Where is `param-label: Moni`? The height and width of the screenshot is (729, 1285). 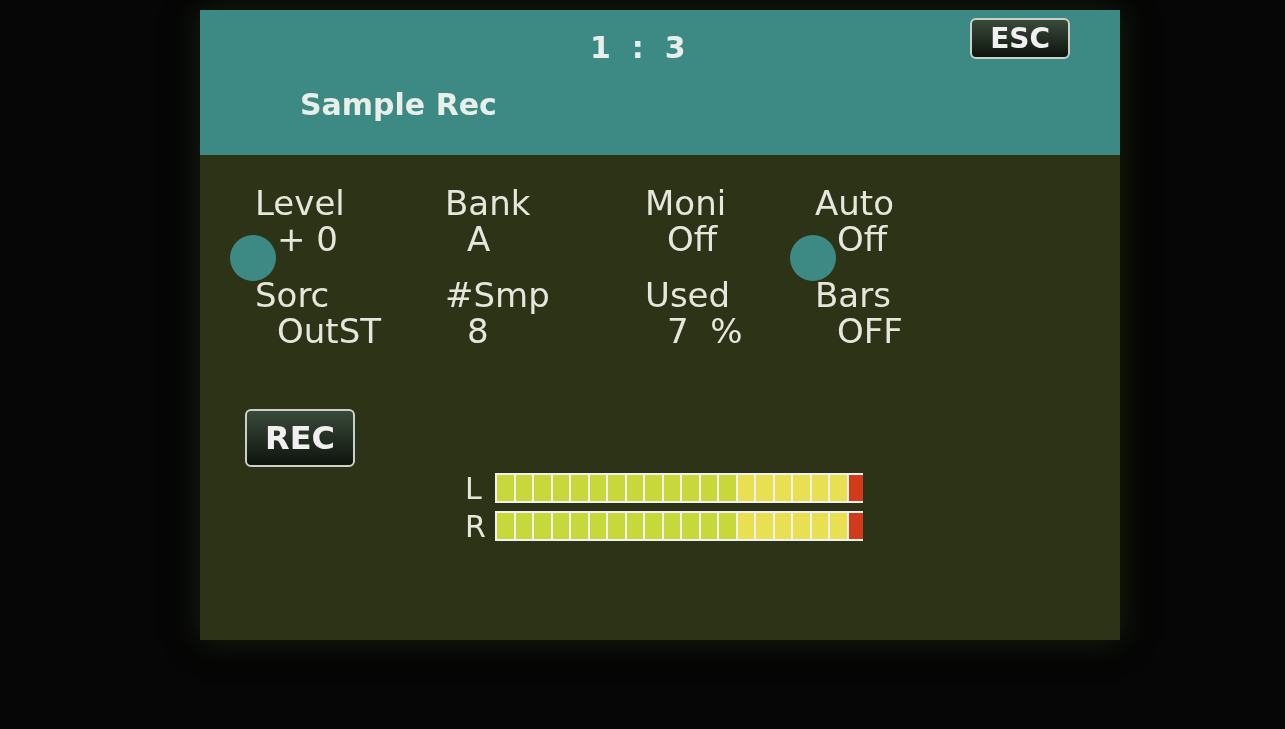 param-label: Moni is located at coordinates (686, 203).